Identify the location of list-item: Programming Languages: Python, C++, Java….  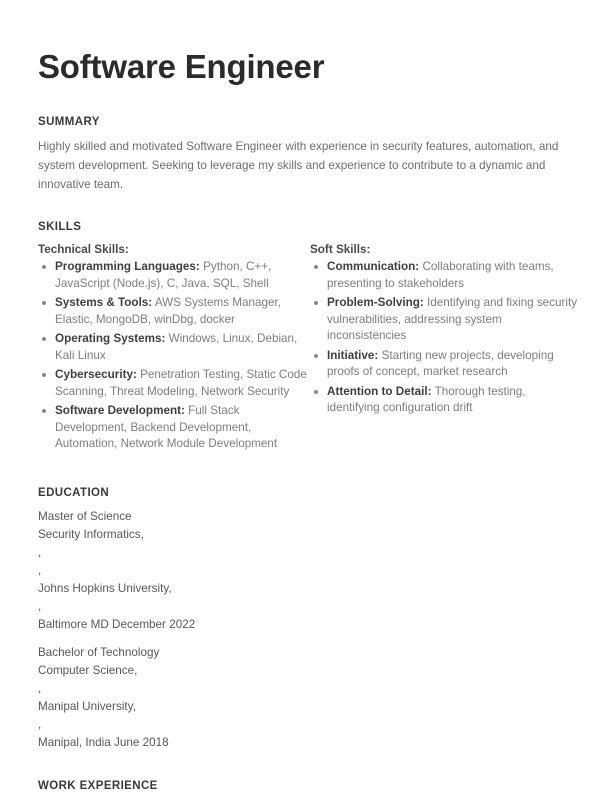
(174, 275).